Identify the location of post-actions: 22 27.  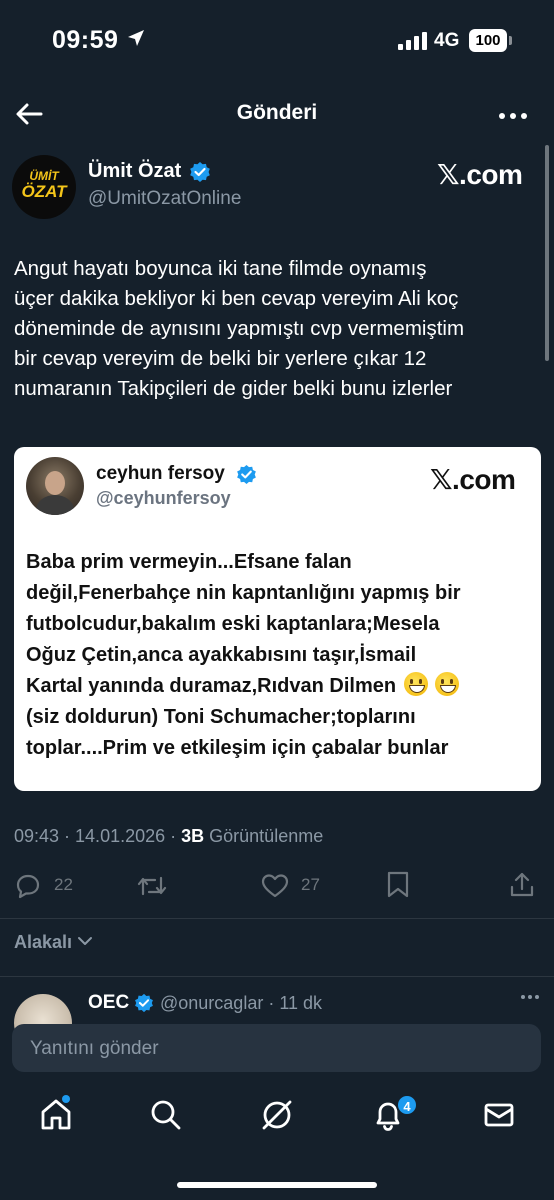
(277, 886).